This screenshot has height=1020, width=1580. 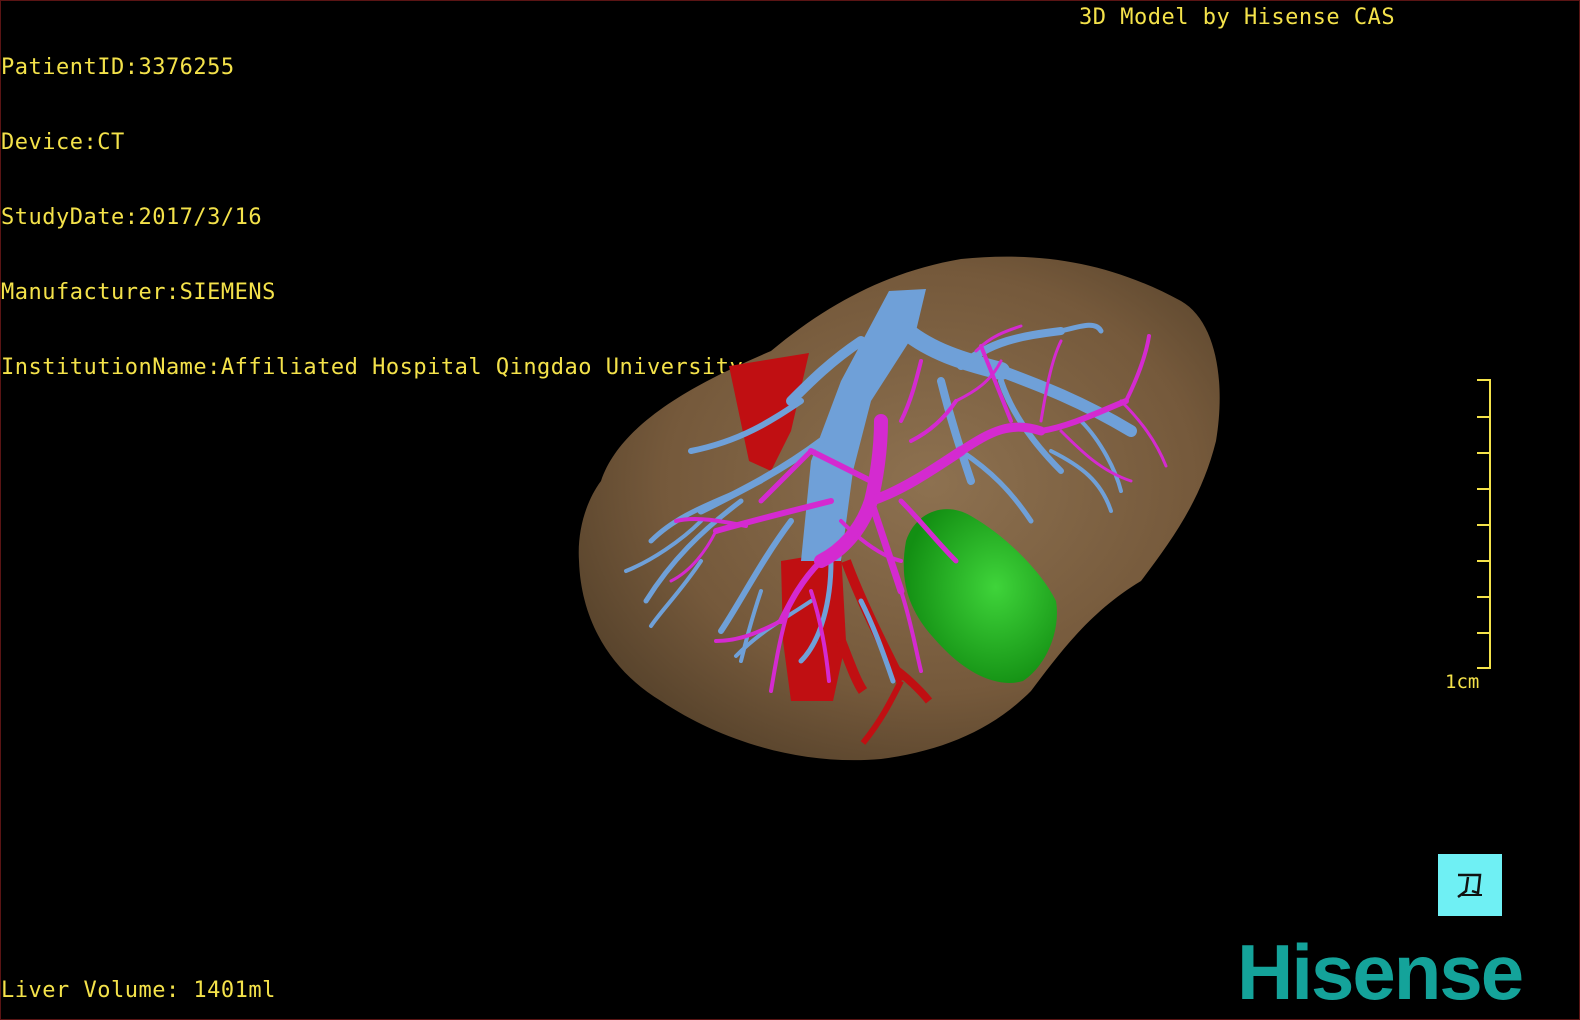 I want to click on liver-volume: Liver Volume: 1401ml, so click(x=138, y=990).